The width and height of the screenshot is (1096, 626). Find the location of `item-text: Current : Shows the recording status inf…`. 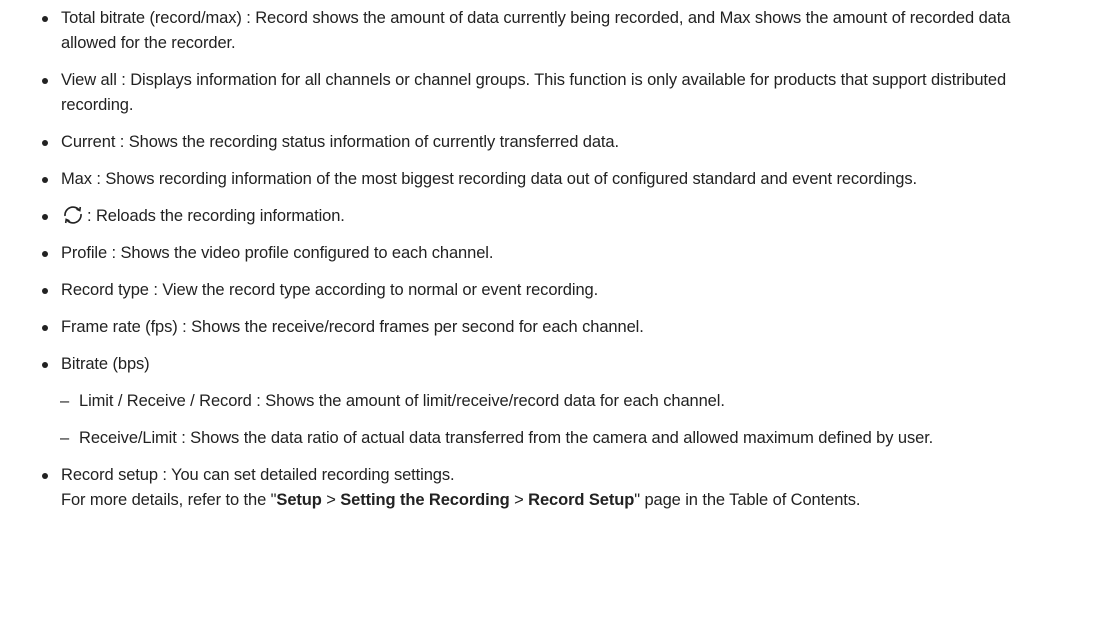

item-text: Current : Shows the recording status inf… is located at coordinates (340, 142).